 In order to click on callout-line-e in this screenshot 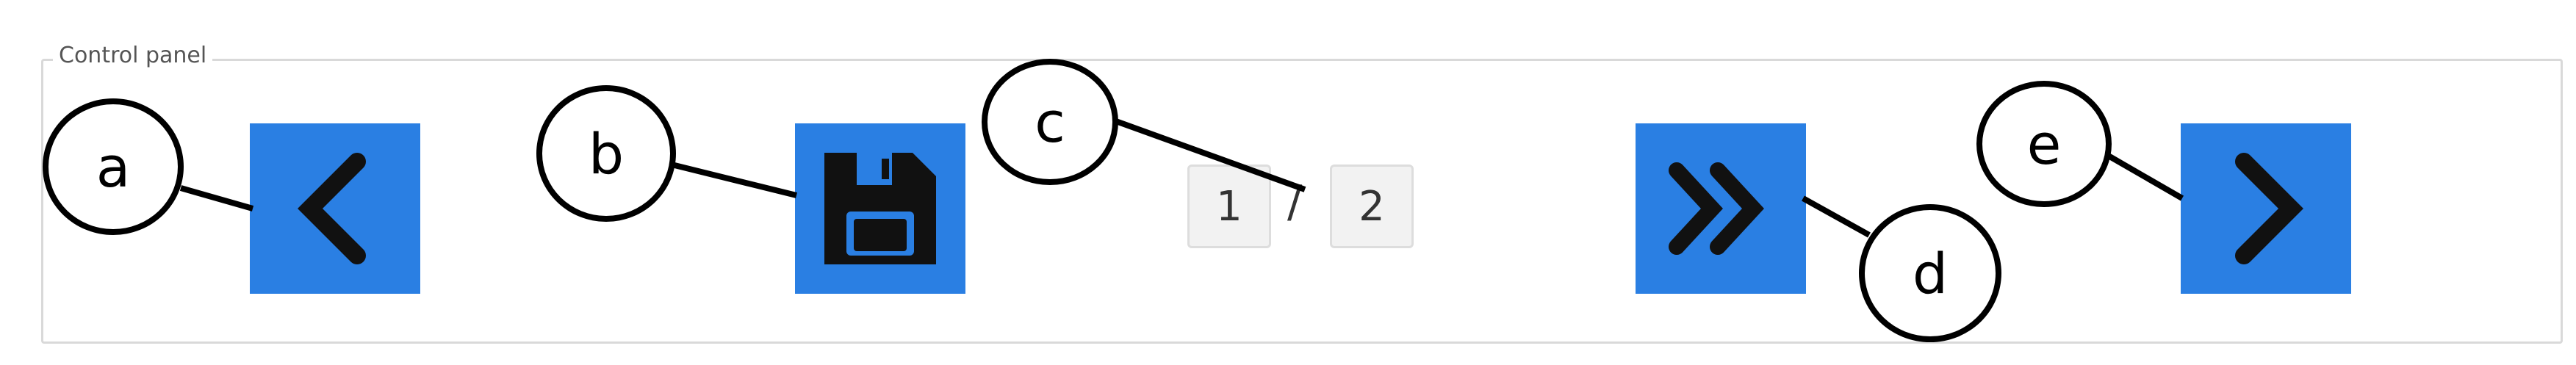, I will do `click(2144, 176)`.